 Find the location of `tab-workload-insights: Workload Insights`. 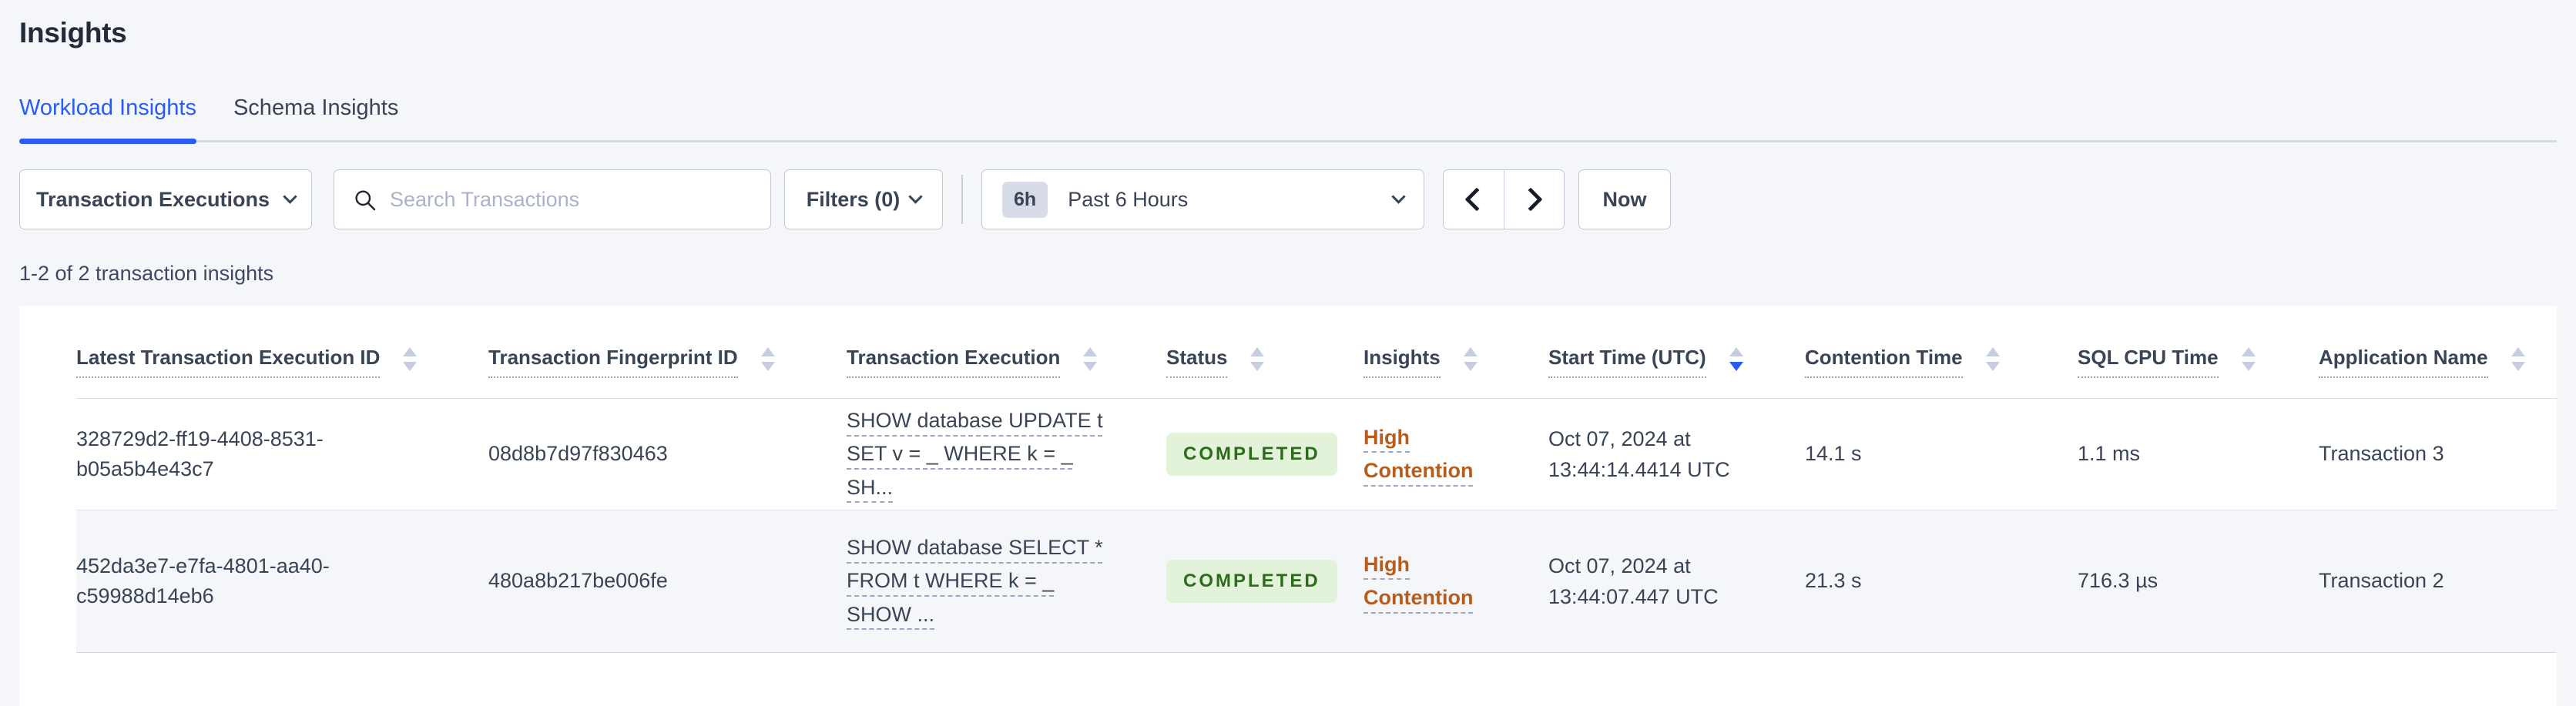

tab-workload-insights: Workload Insights is located at coordinates (107, 119).